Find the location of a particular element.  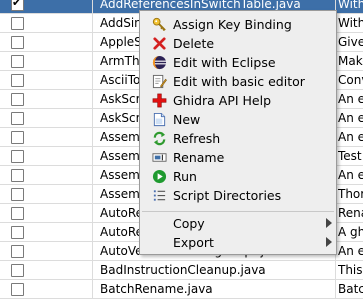

script-description-cell: A gh is located at coordinates (350, 232).